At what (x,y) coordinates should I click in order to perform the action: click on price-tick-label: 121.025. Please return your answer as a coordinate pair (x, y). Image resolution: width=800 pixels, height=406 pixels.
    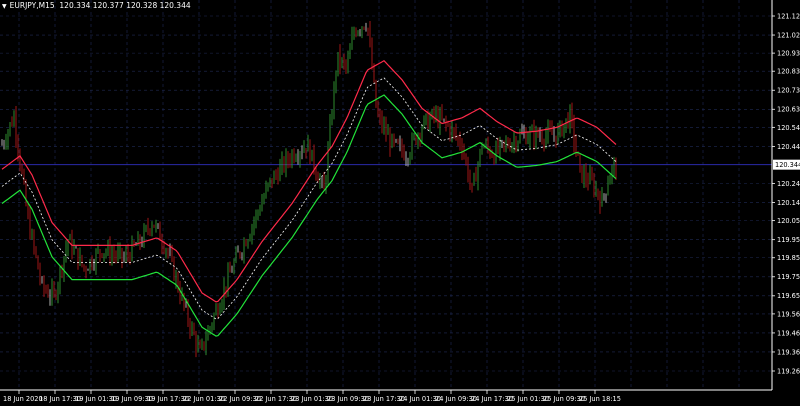
    Looking at the image, I should click on (788, 35).